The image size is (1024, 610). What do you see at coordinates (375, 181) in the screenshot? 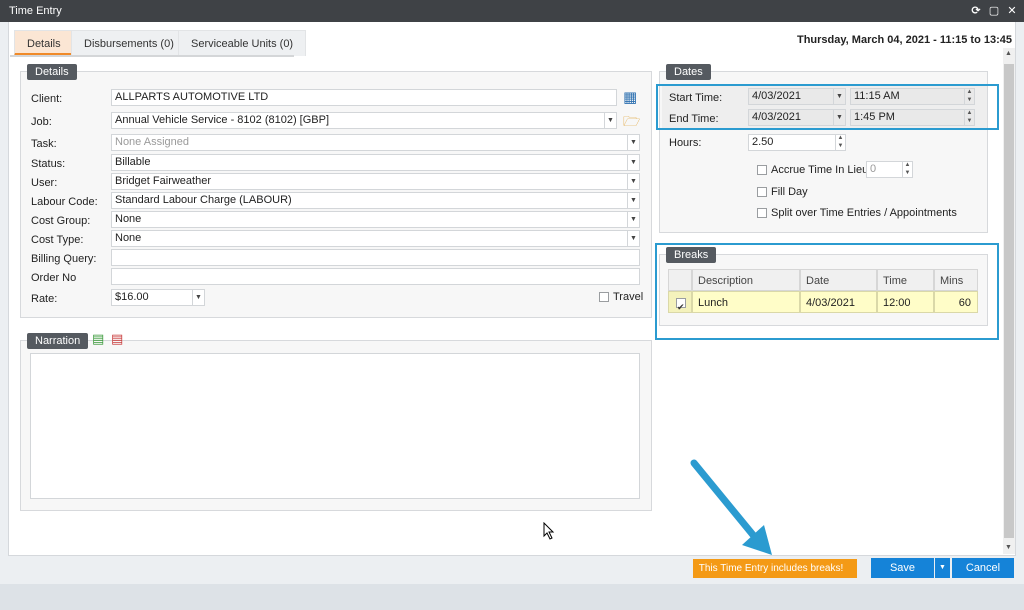
I see `user-field: Bridget Fairweather` at bounding box center [375, 181].